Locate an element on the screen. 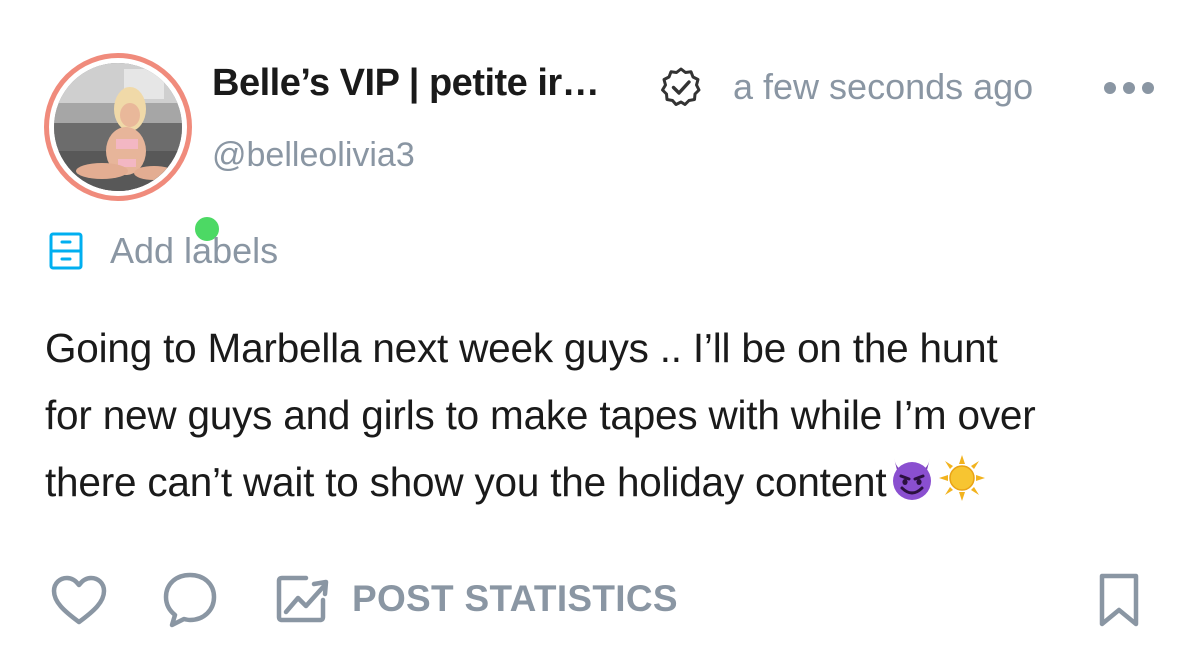 The height and width of the screenshot is (665, 1200). bookmark-icon is located at coordinates (1119, 600).